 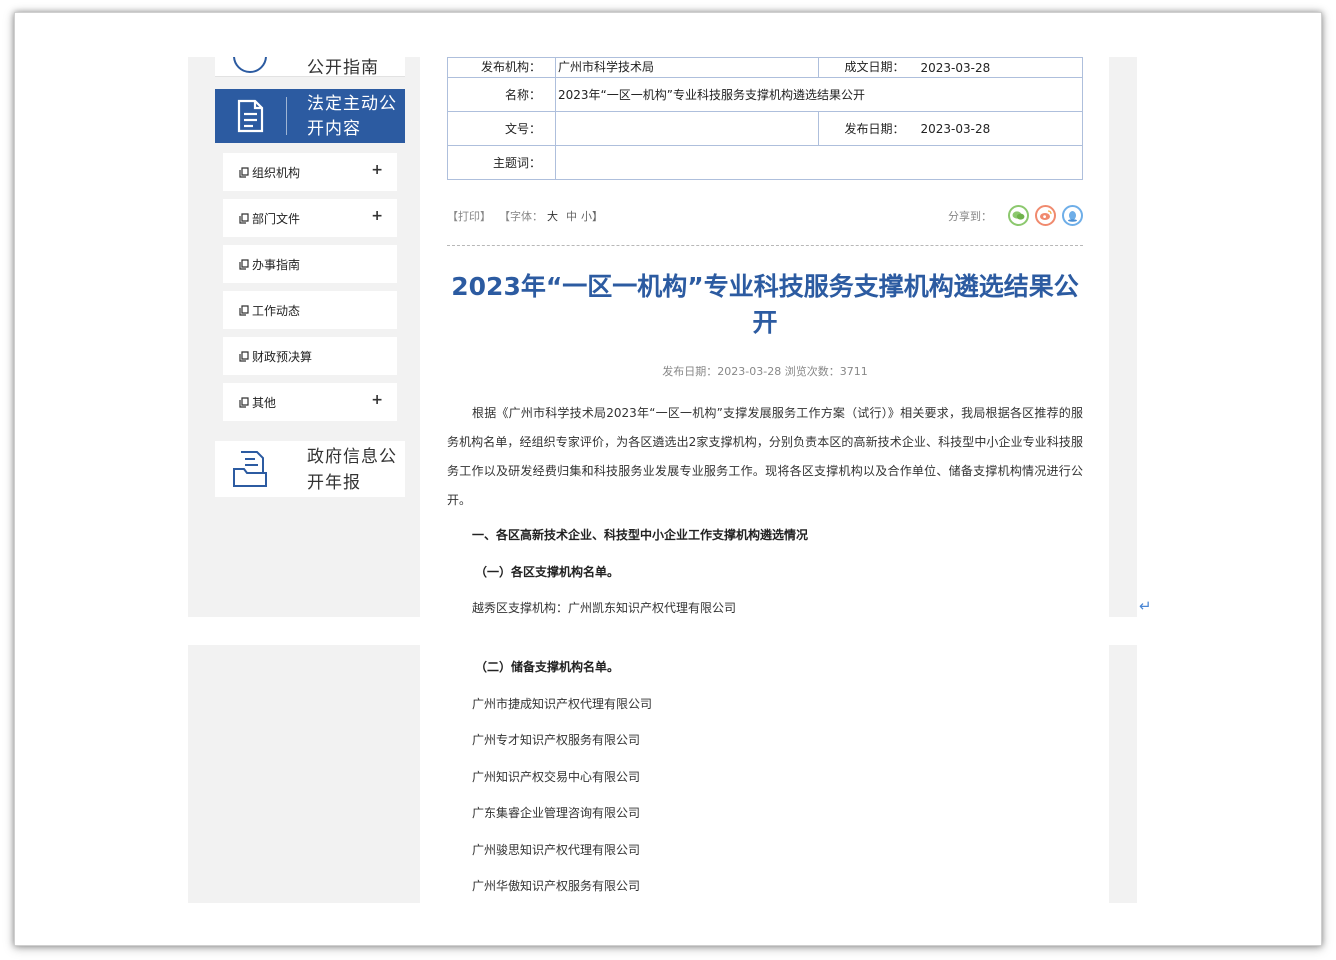 I want to click on subject-value, so click(x=819, y=162).